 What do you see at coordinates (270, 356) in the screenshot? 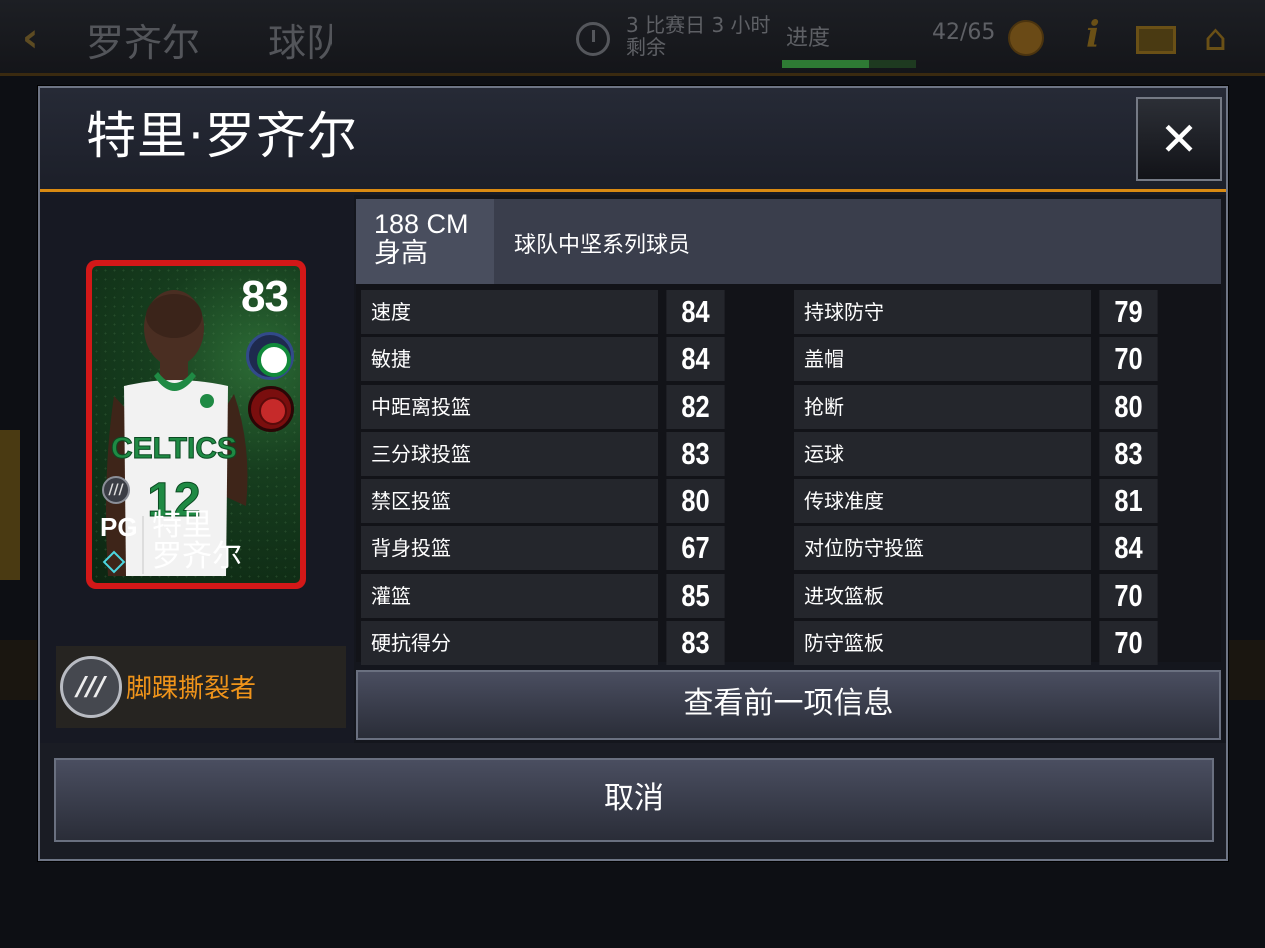
I see `celtics-logo-icon` at bounding box center [270, 356].